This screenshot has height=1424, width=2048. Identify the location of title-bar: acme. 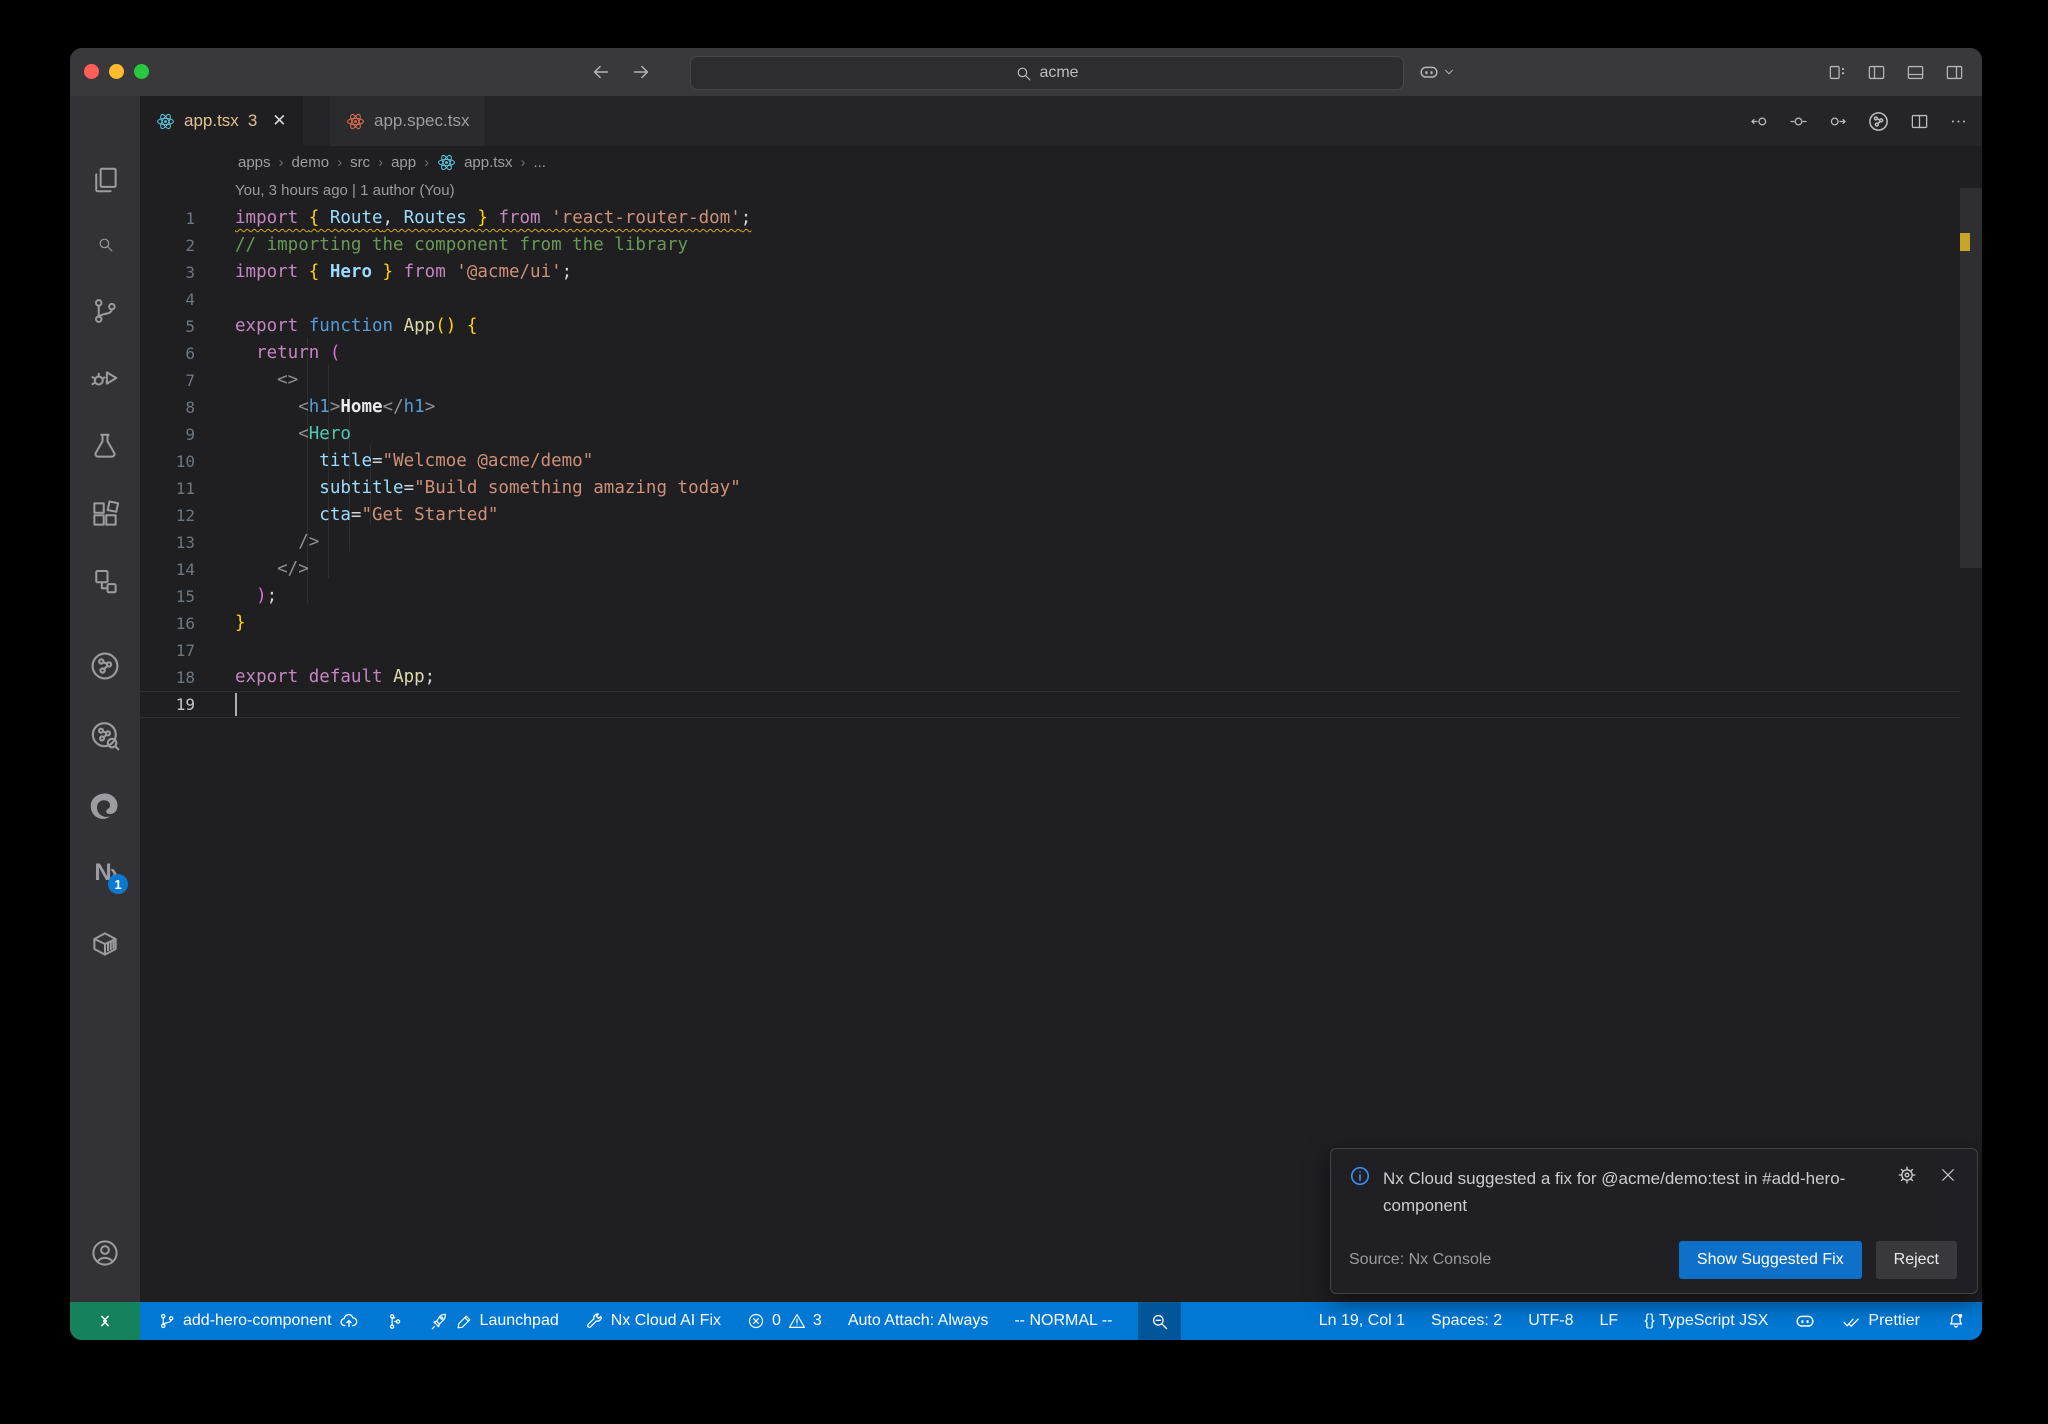
(1026, 72).